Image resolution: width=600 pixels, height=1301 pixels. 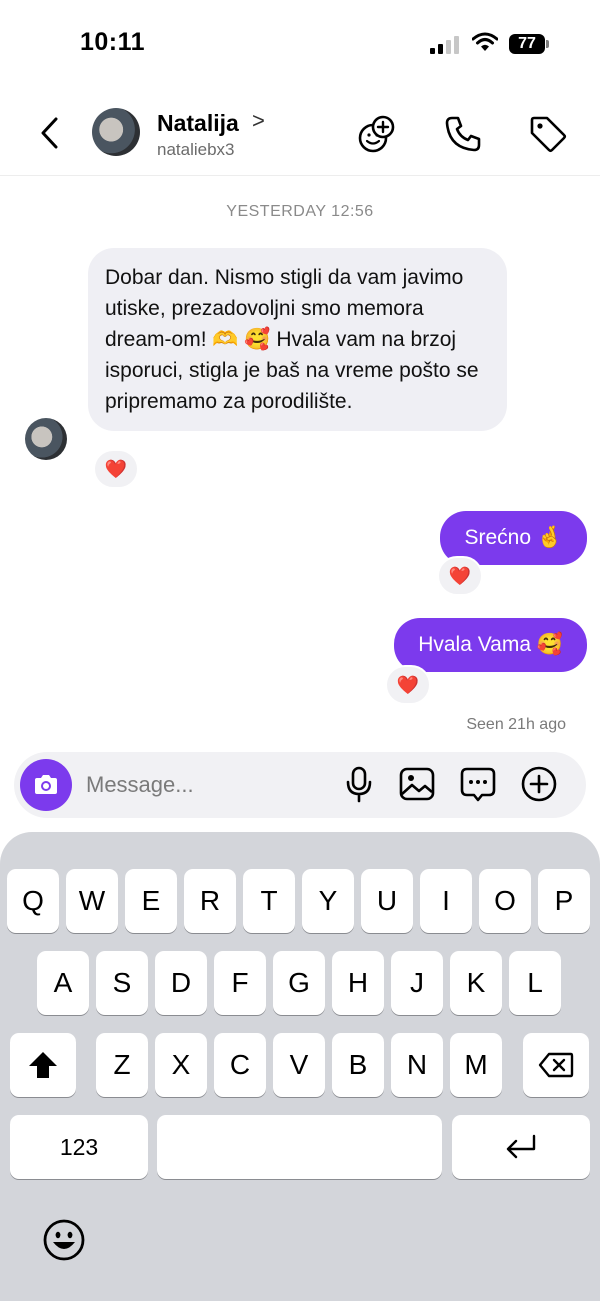 What do you see at coordinates (359, 784) in the screenshot?
I see `microphone-icon` at bounding box center [359, 784].